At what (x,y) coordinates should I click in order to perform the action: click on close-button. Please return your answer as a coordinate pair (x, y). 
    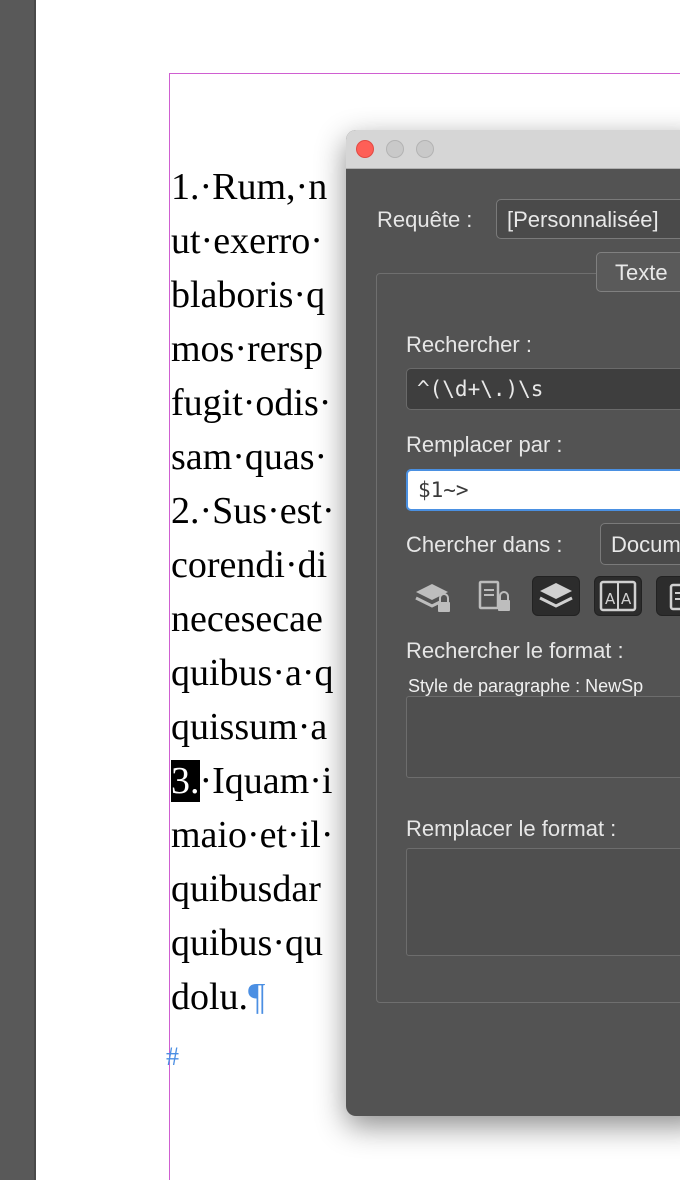
    Looking at the image, I should click on (365, 149).